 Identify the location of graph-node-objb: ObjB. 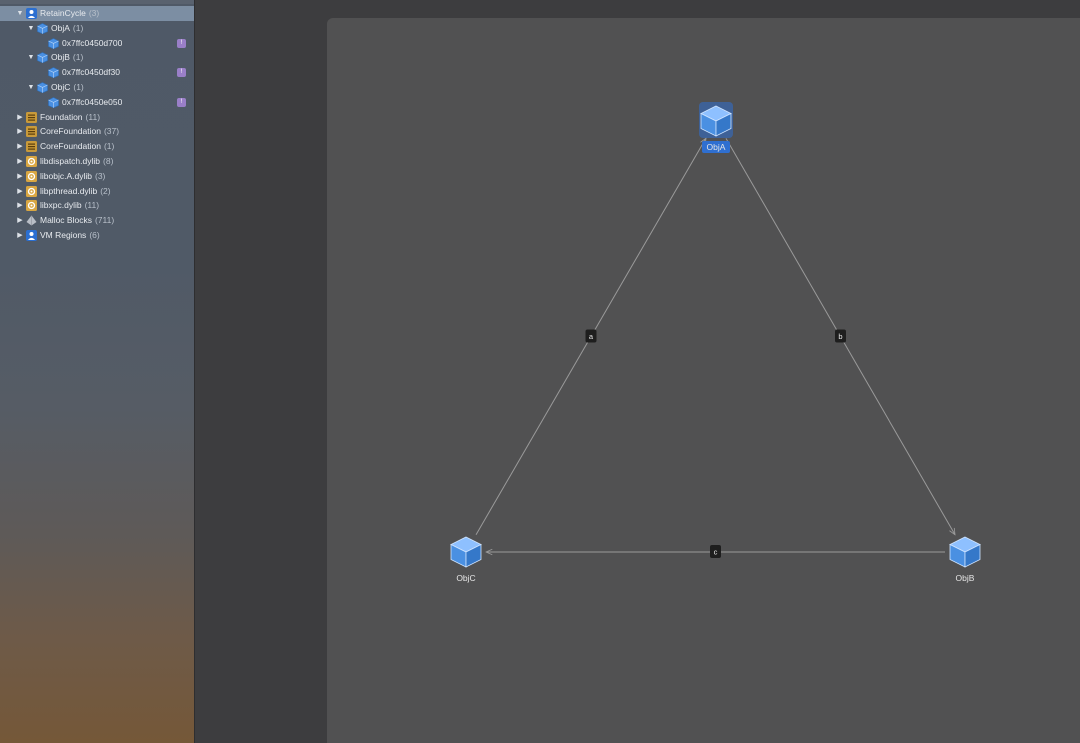
(965, 559).